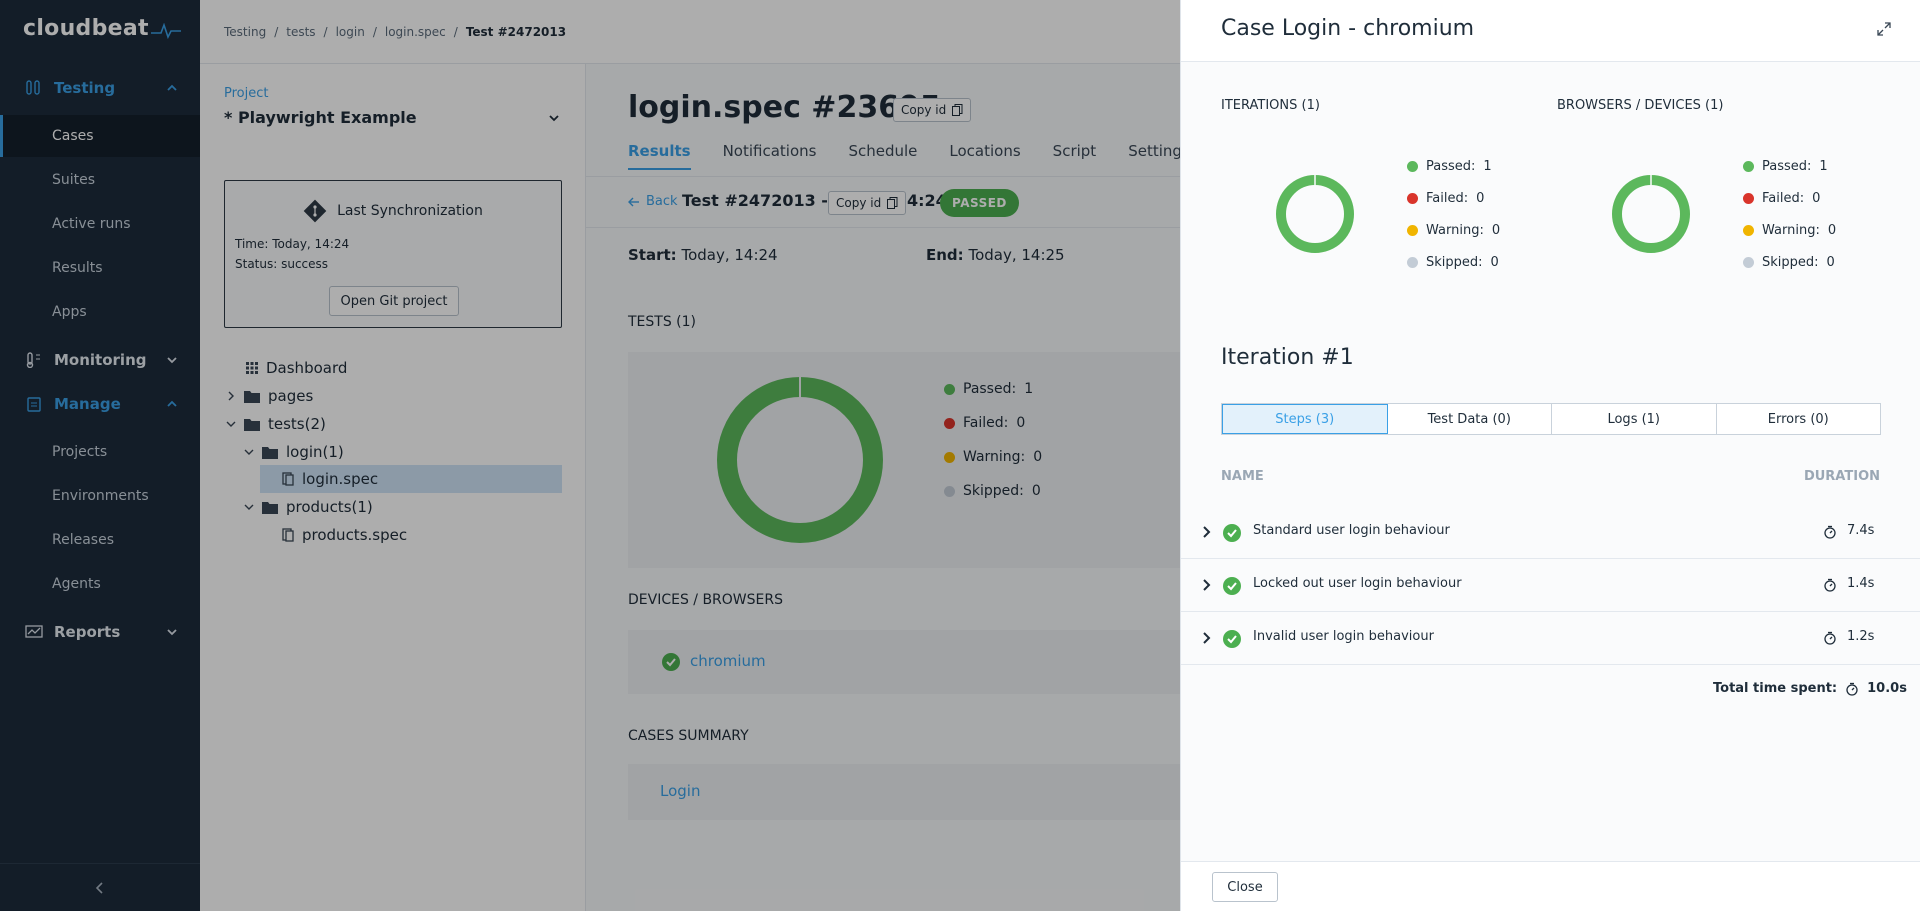 The image size is (1920, 911). Describe the element at coordinates (1887, 688) in the screenshot. I see `total-value: 10.0s` at that location.